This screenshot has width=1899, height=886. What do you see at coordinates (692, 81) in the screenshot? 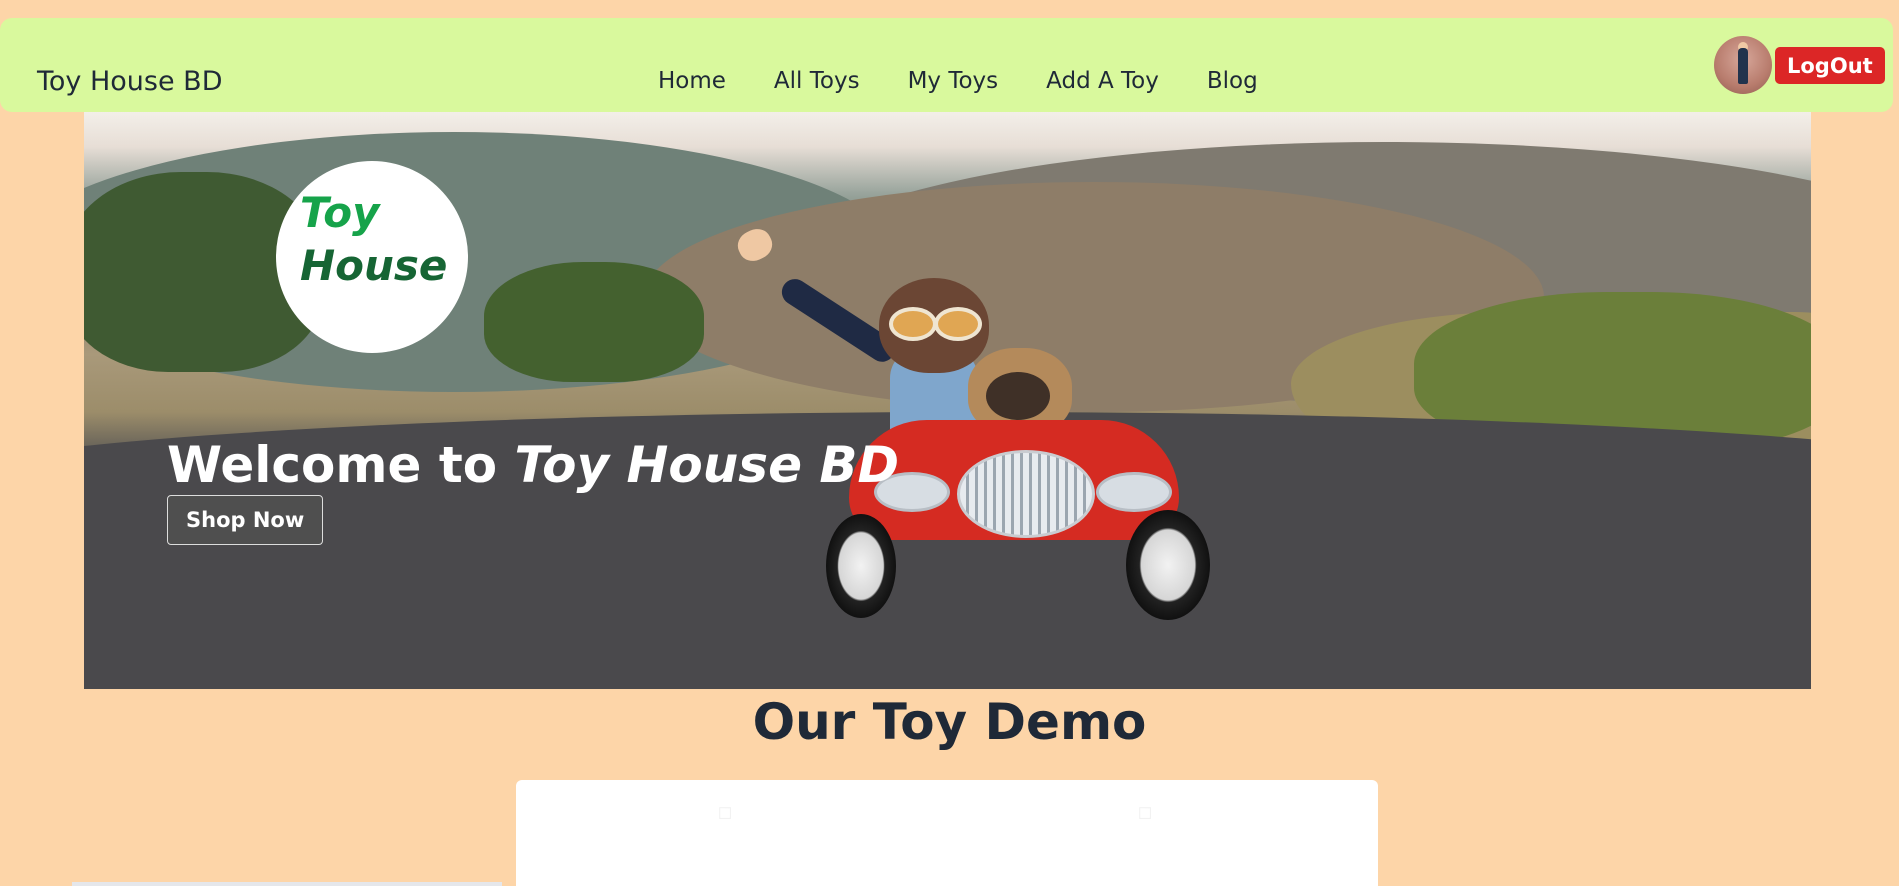
I see `nav-home: Home` at bounding box center [692, 81].